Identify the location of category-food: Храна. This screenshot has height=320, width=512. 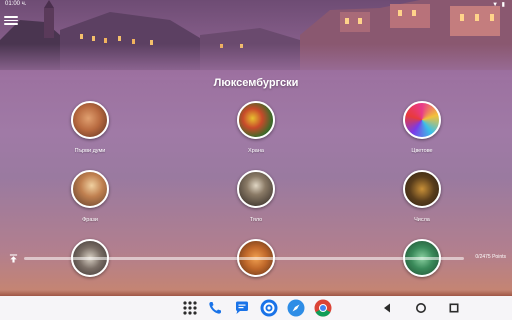
(256, 127).